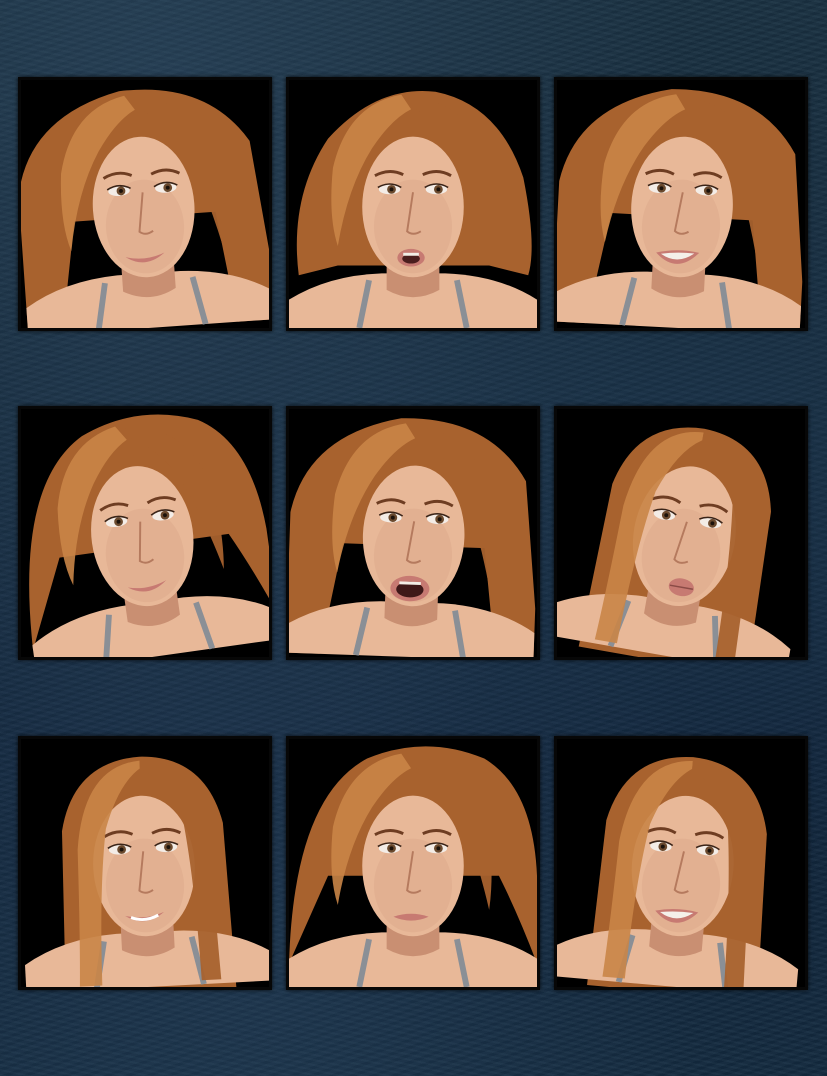  I want to click on portrait-figure, so click(412, 537).